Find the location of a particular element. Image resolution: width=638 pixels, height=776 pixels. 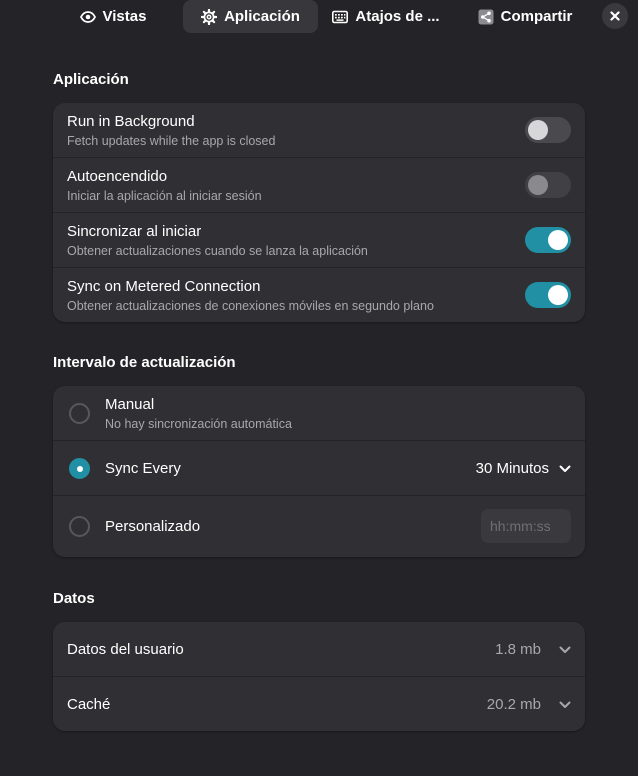

data-row-value-group: 20.2 mb is located at coordinates (529, 704).